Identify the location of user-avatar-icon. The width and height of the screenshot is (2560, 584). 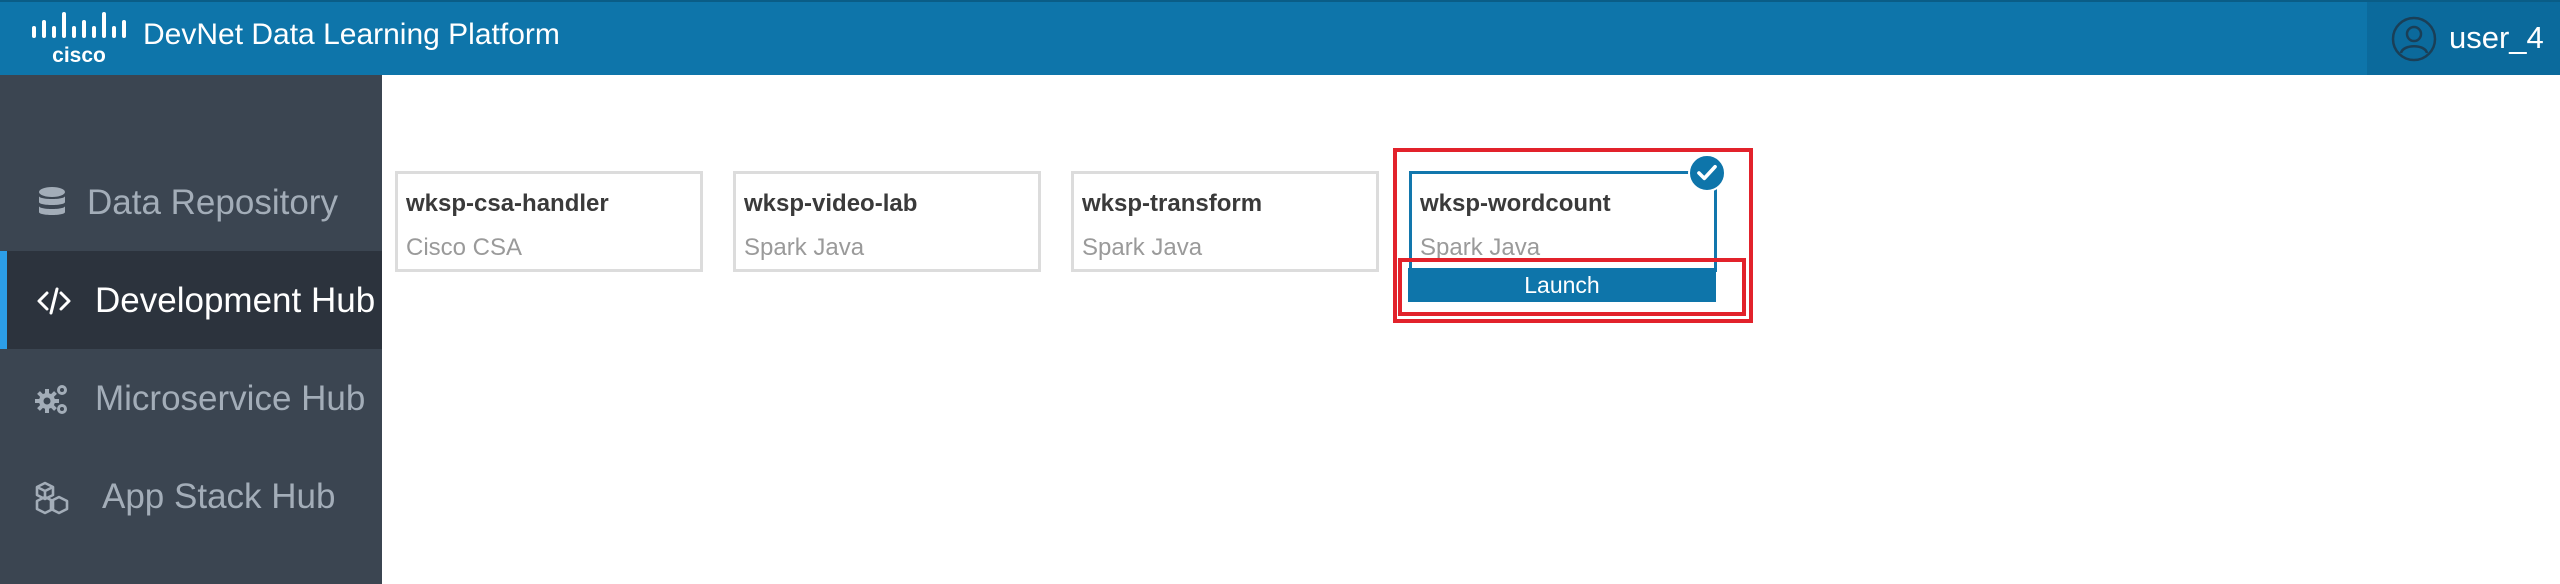
(2414, 39).